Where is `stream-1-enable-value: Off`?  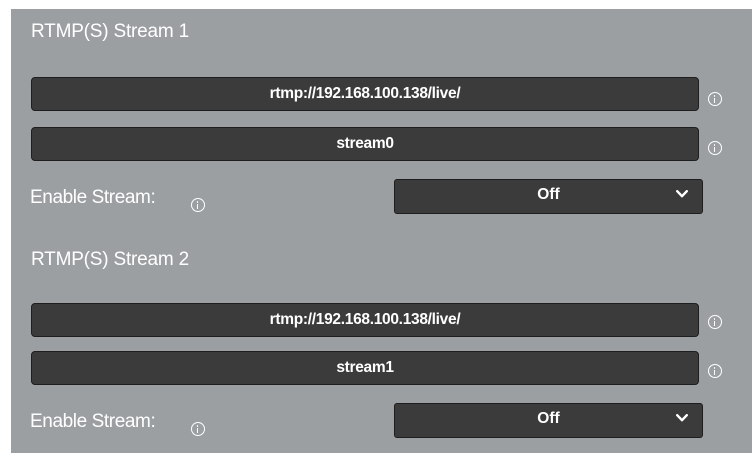
stream-1-enable-value: Off is located at coordinates (548, 194).